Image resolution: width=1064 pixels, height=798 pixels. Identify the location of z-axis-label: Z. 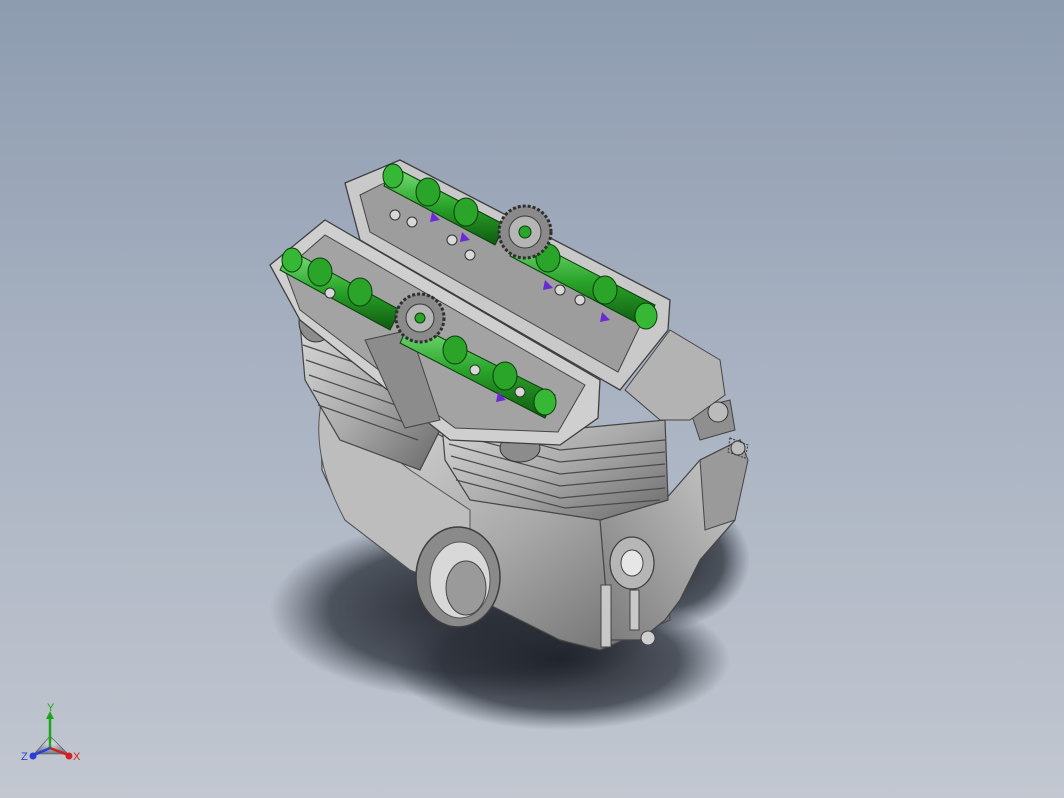
(24, 757).